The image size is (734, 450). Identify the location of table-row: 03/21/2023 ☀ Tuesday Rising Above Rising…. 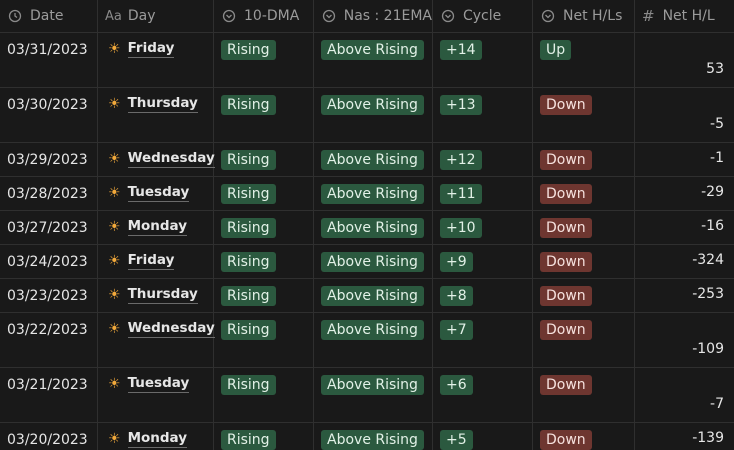
(367, 395).